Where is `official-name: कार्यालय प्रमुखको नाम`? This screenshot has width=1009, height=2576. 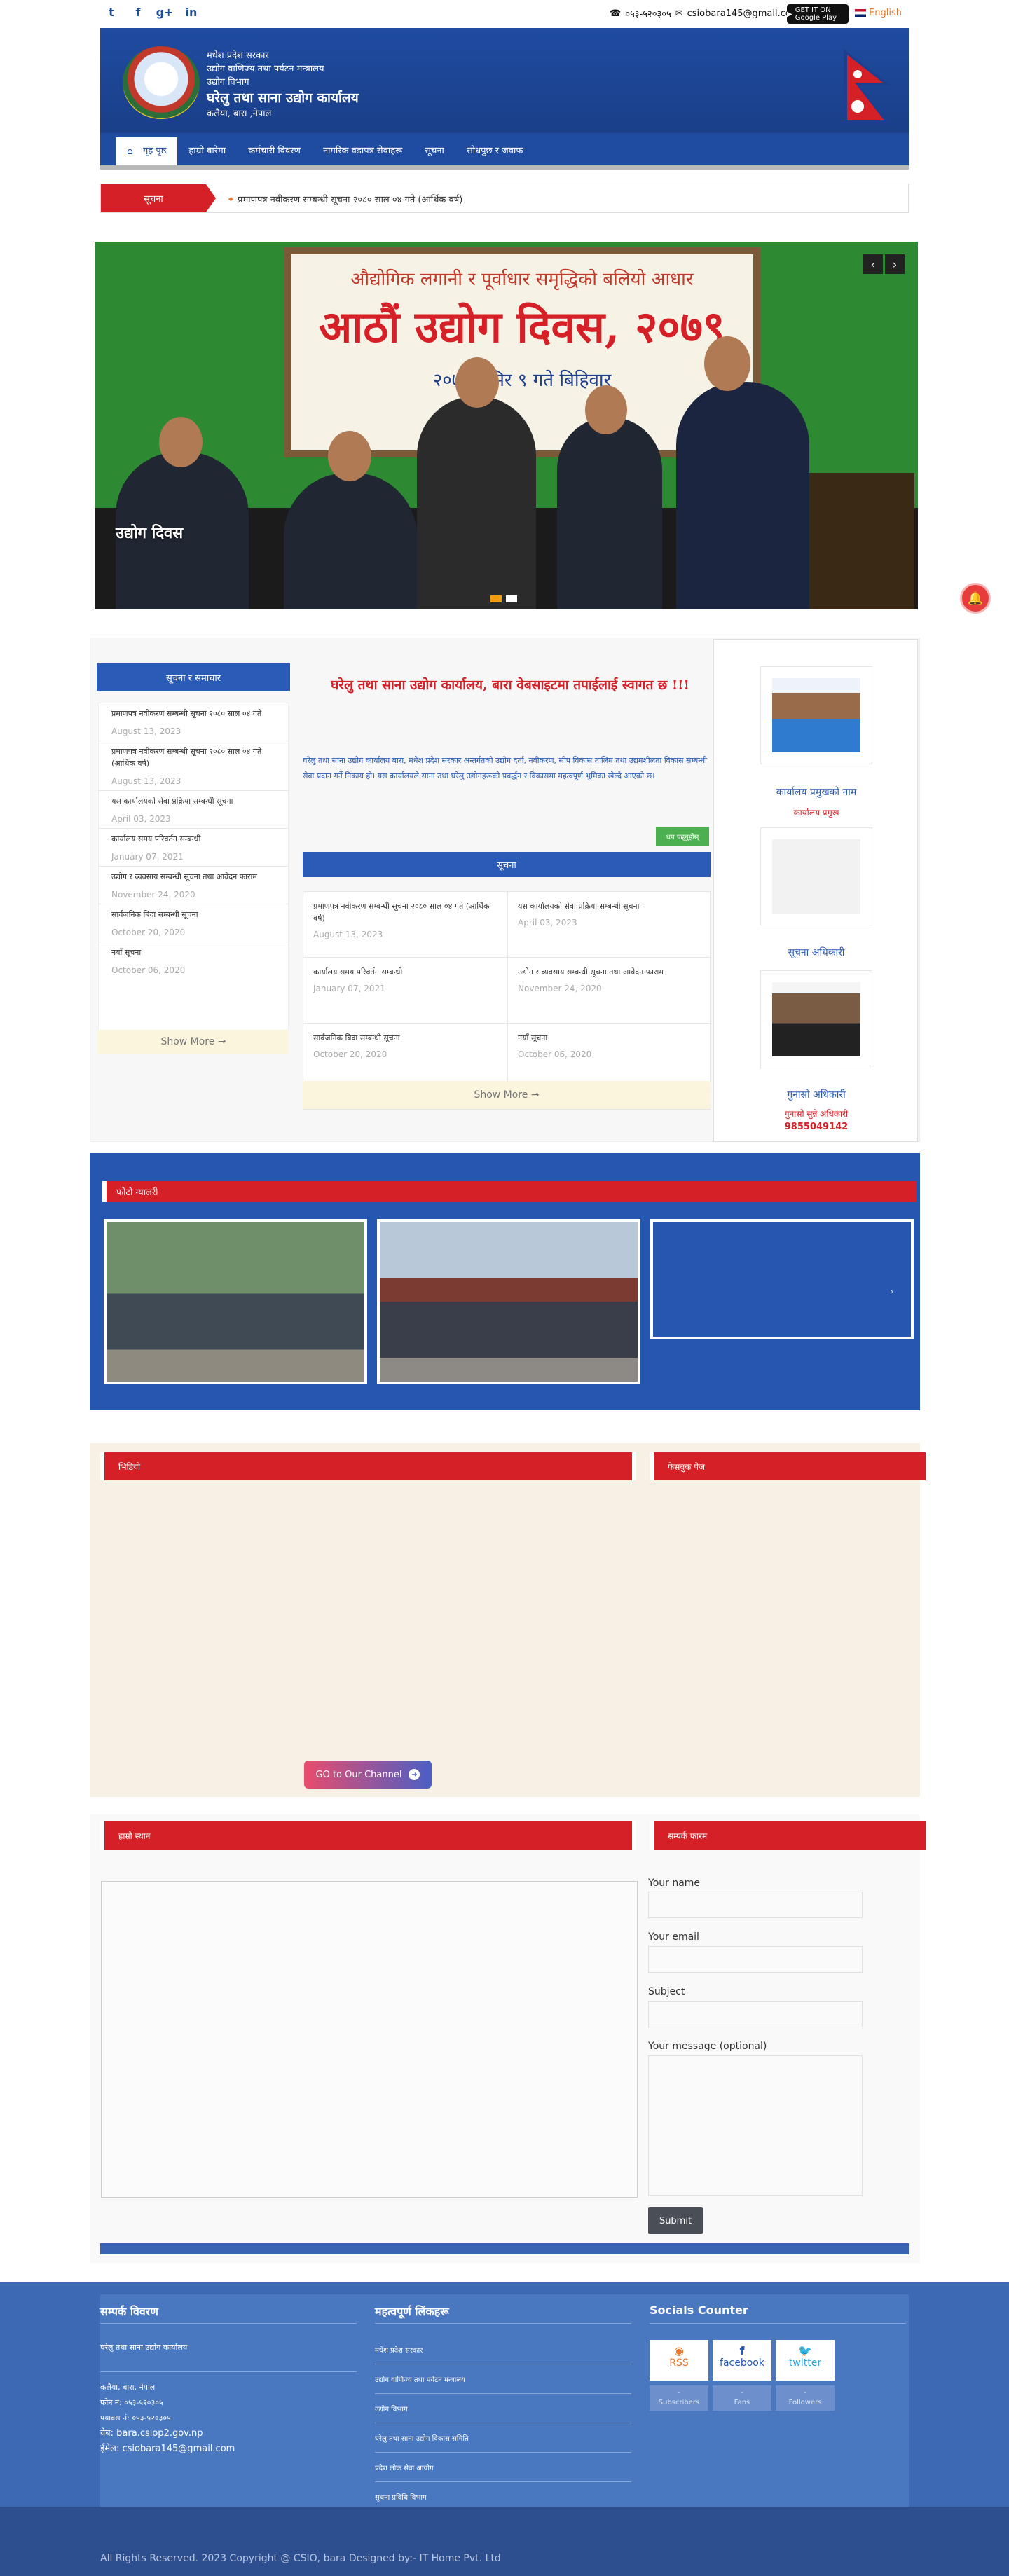 official-name: कार्यालय प्रमुखको नाम is located at coordinates (816, 792).